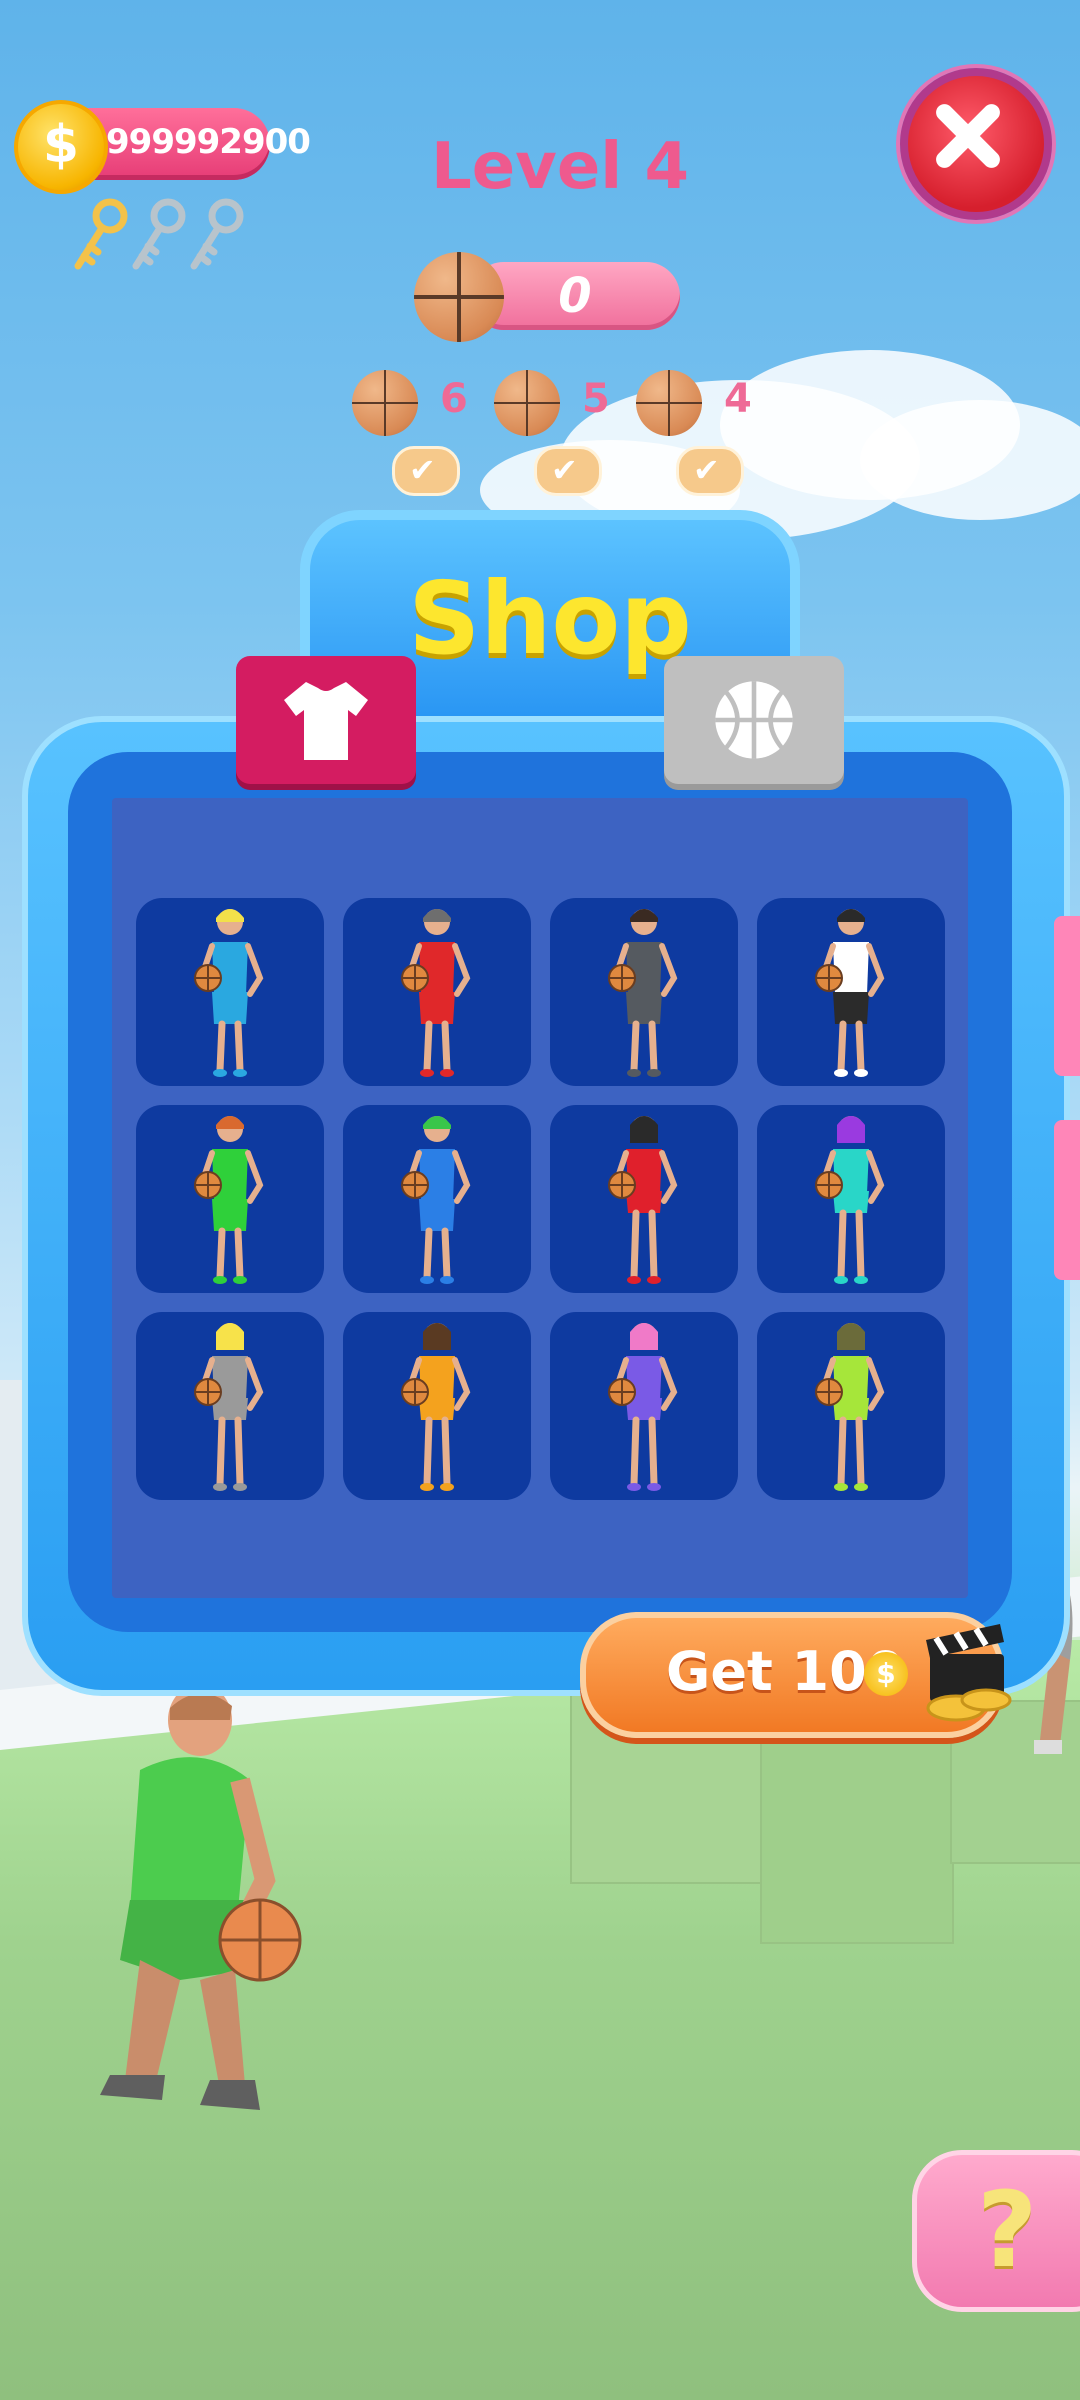 The image size is (1080, 2400). Describe the element at coordinates (454, 399) in the screenshot. I see `requirement-count: 6` at that location.